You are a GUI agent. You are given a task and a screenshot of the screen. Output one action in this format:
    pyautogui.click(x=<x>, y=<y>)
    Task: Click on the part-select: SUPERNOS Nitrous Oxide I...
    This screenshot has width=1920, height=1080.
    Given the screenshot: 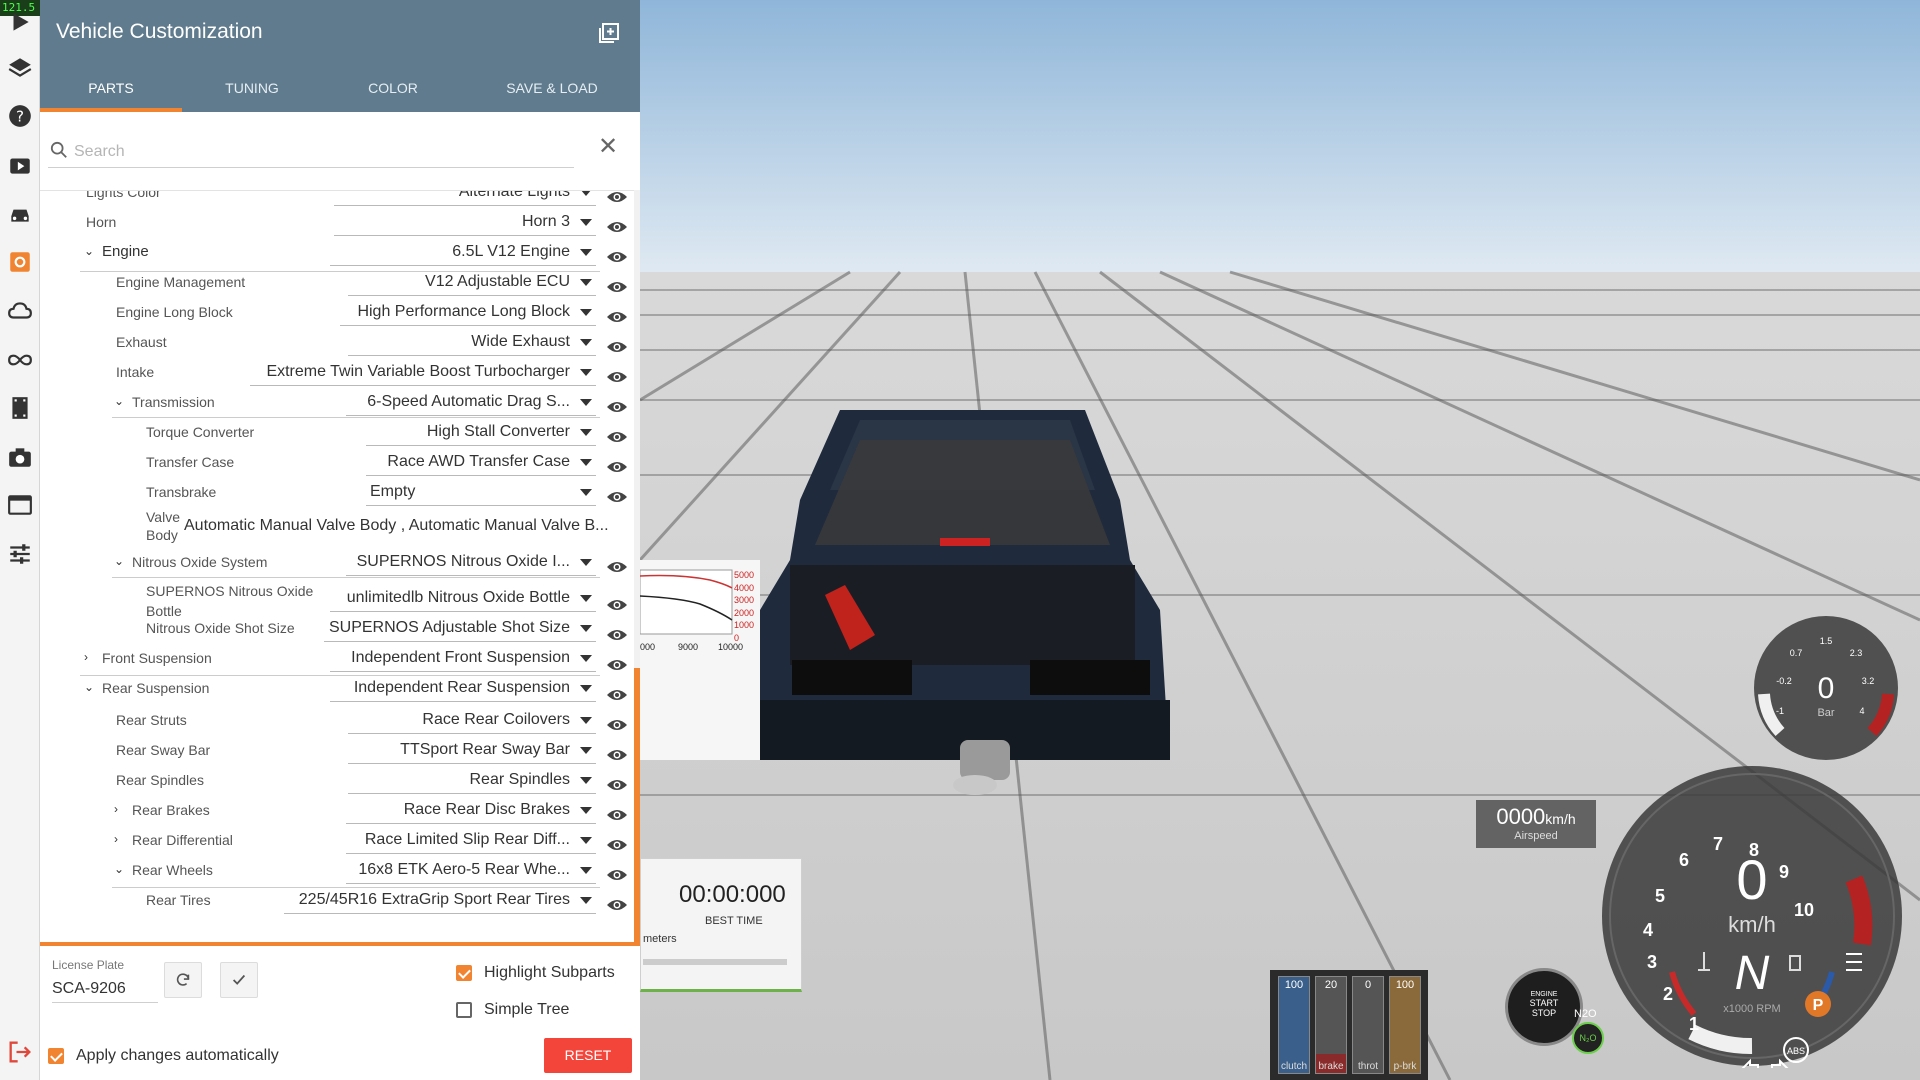 What is the action you would take?
    pyautogui.click(x=471, y=562)
    